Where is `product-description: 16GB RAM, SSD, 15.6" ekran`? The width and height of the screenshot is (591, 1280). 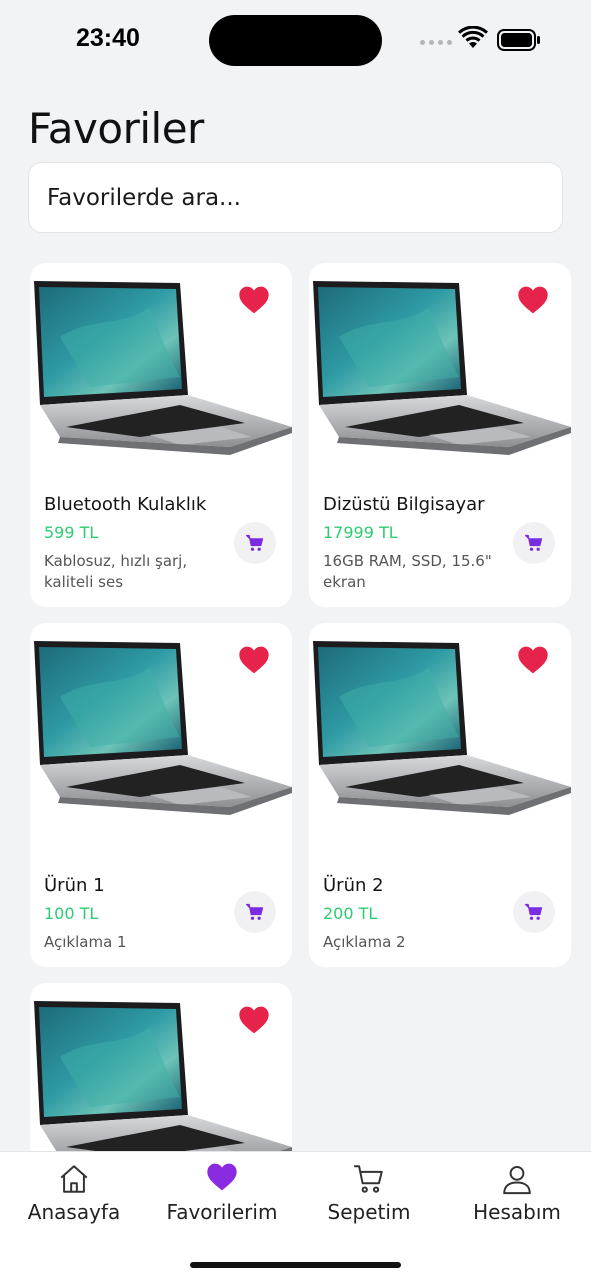
product-description: 16GB RAM, SSD, 15.6" ekran is located at coordinates (407, 571).